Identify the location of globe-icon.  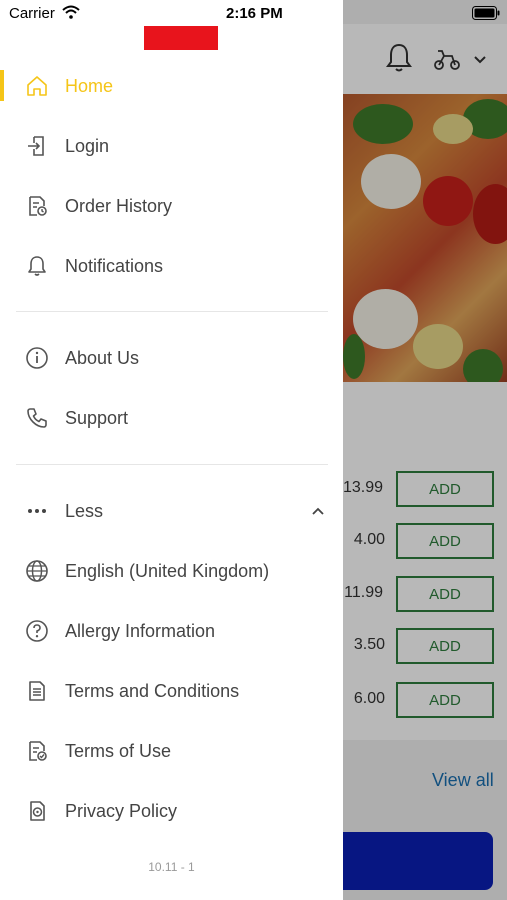
(37, 571).